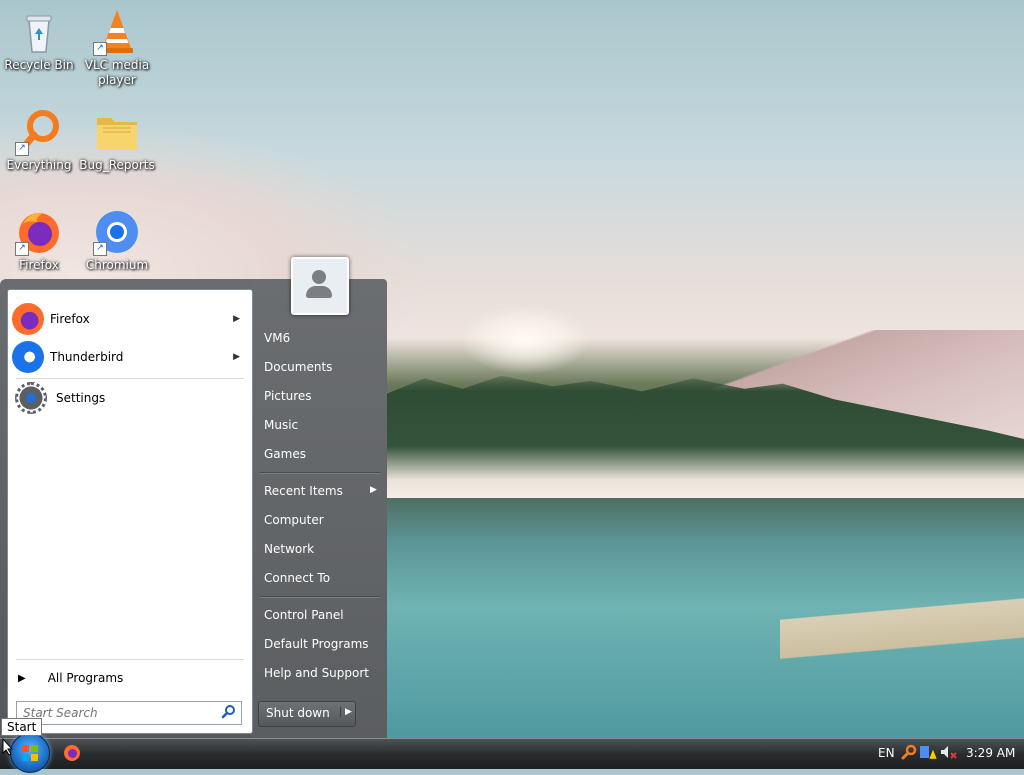 The width and height of the screenshot is (1024, 775). I want to click on menu-item-games: Games, so click(285, 454).